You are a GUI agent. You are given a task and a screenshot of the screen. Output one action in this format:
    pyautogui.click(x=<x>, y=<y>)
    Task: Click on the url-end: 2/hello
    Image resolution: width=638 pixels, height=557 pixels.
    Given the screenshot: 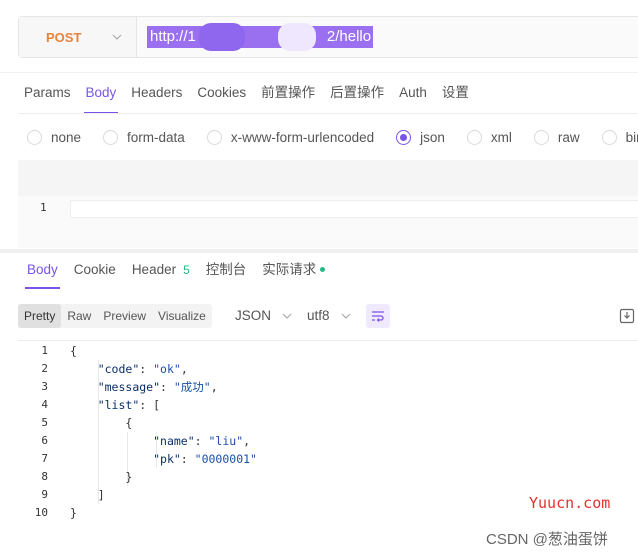 What is the action you would take?
    pyautogui.click(x=349, y=36)
    